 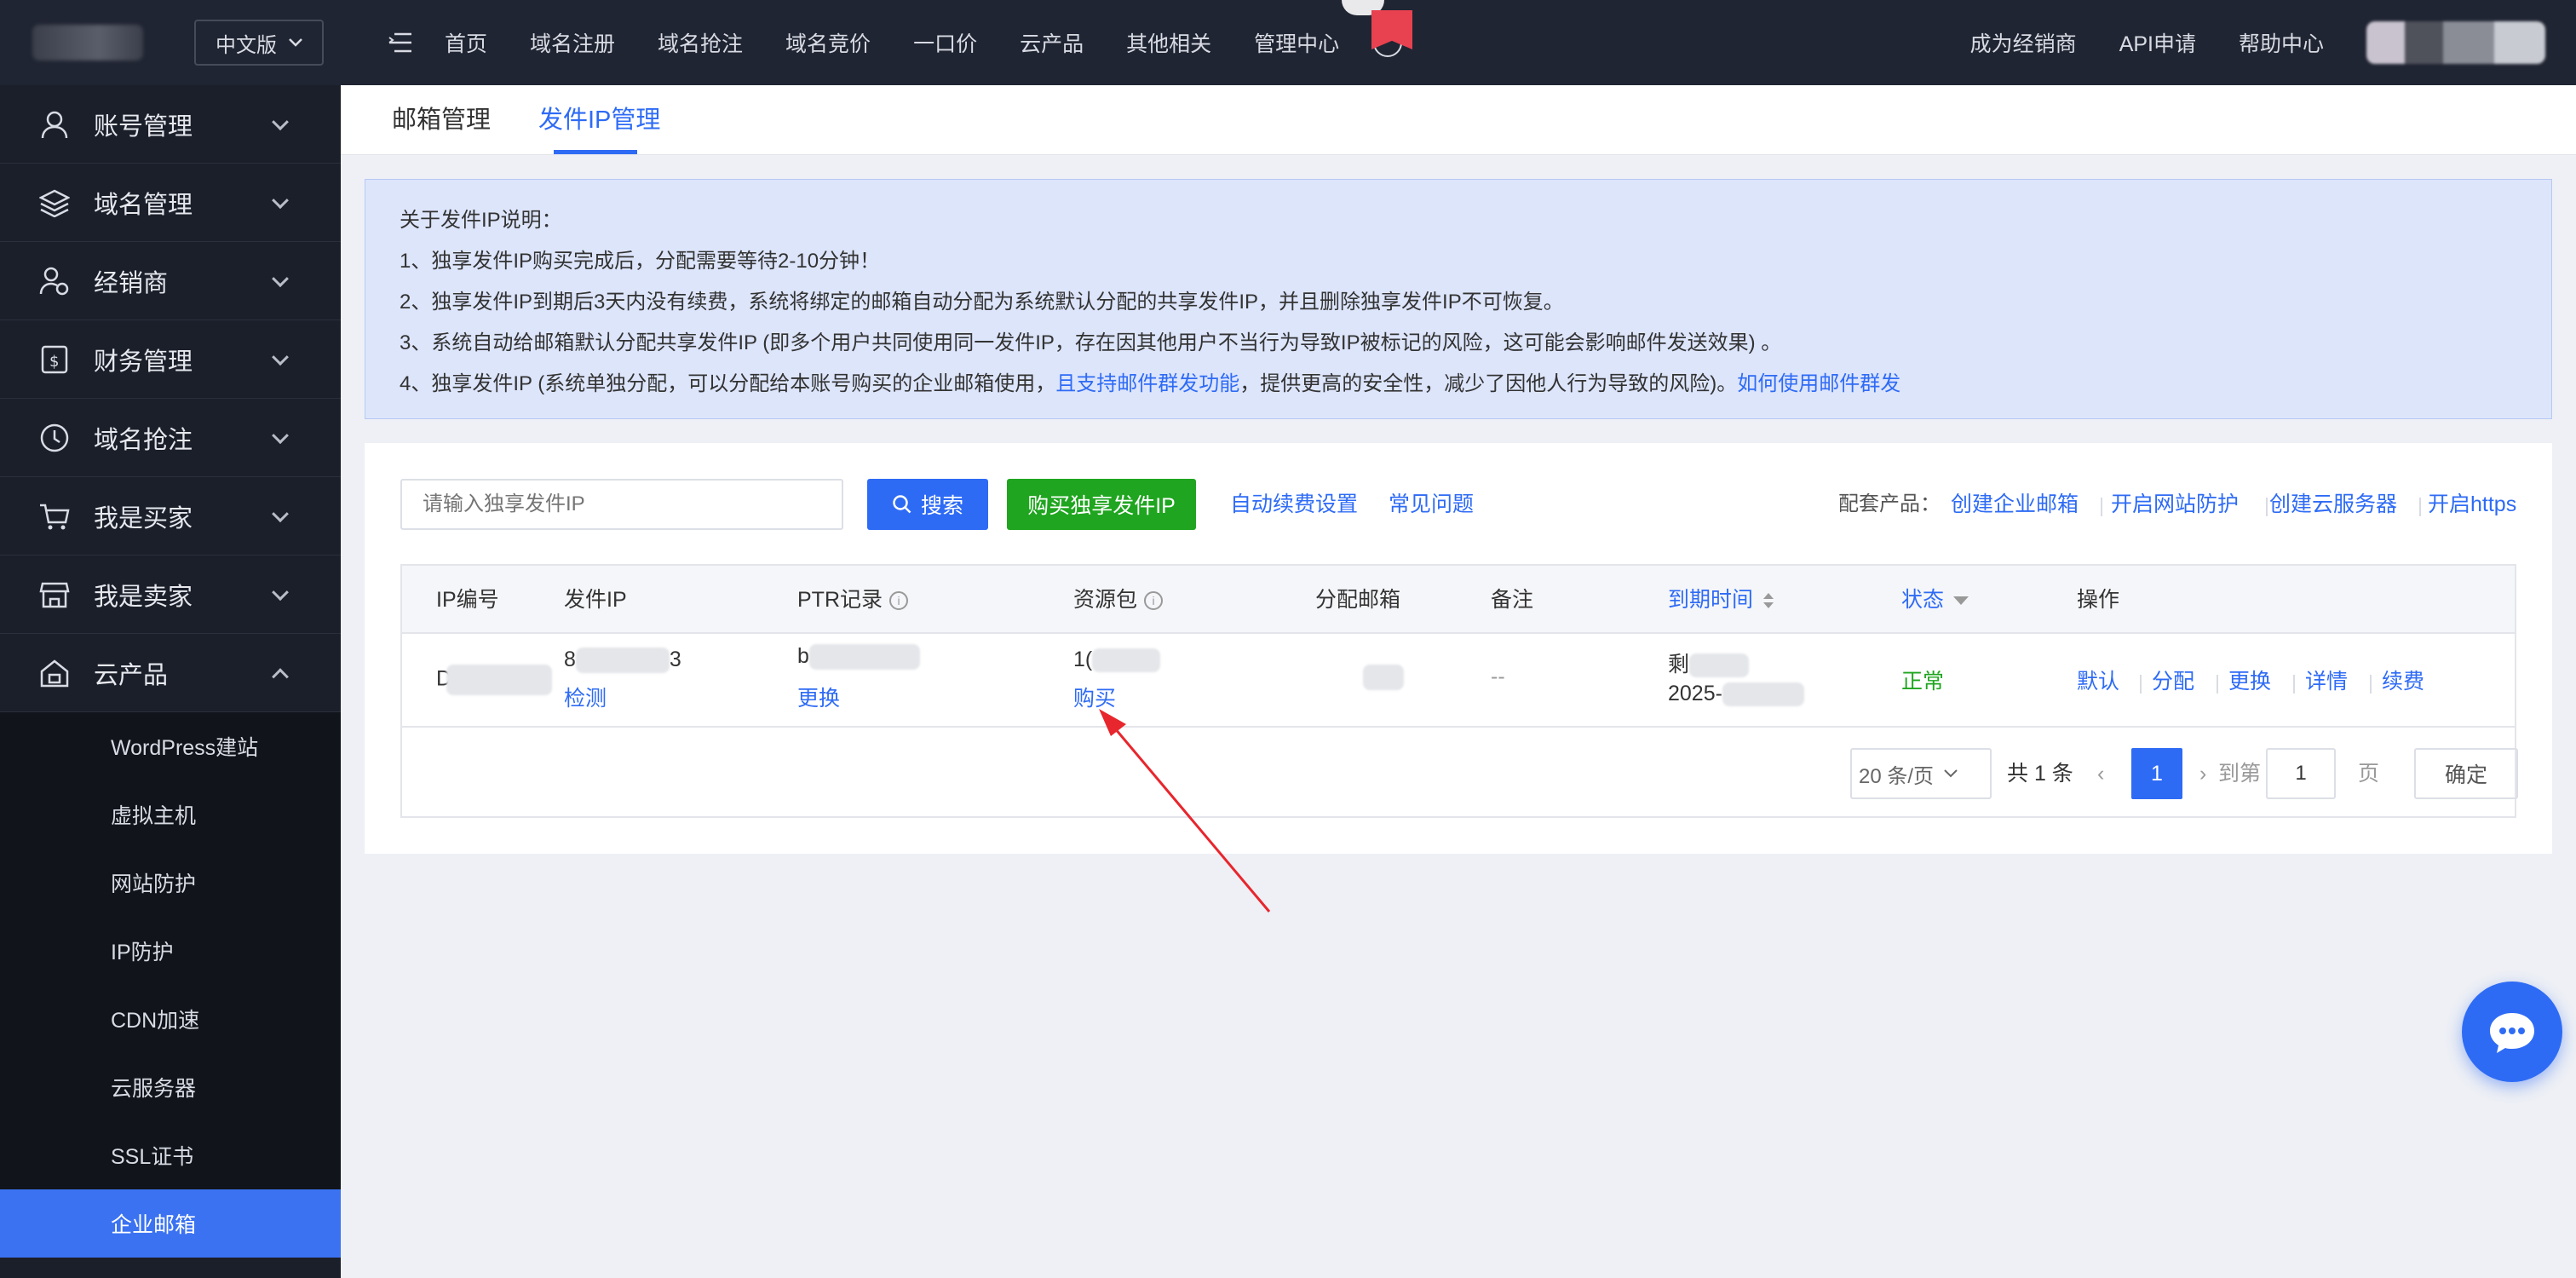 I want to click on create-enterprise-mail-link: 创建企业邮箱, so click(x=2015, y=504).